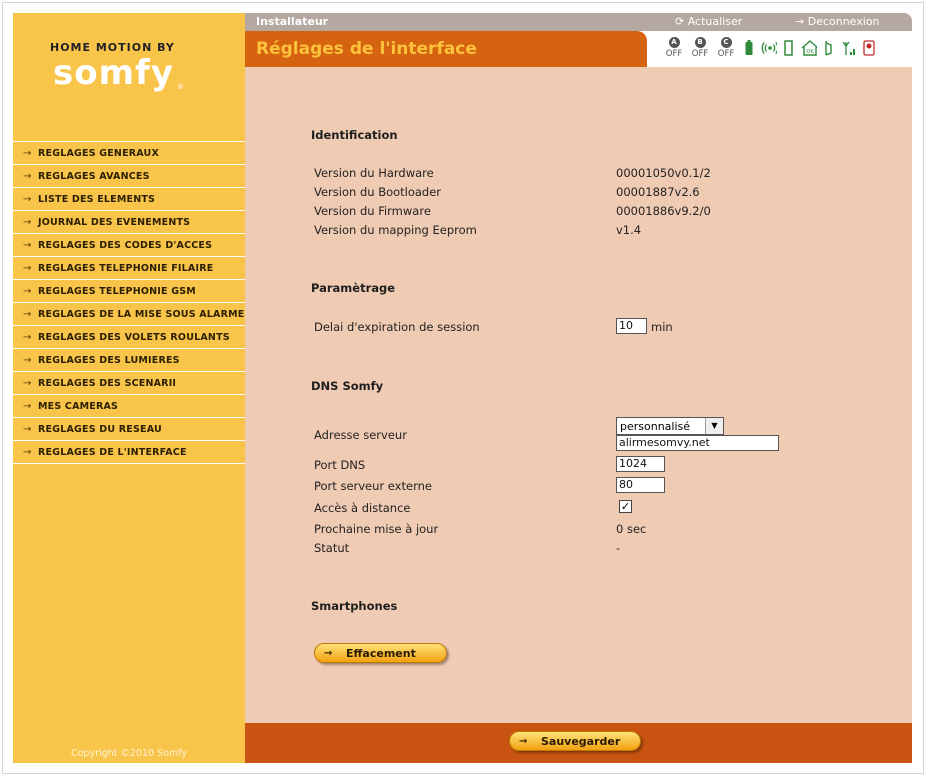  I want to click on save-button: → Sauvegarder, so click(575, 741).